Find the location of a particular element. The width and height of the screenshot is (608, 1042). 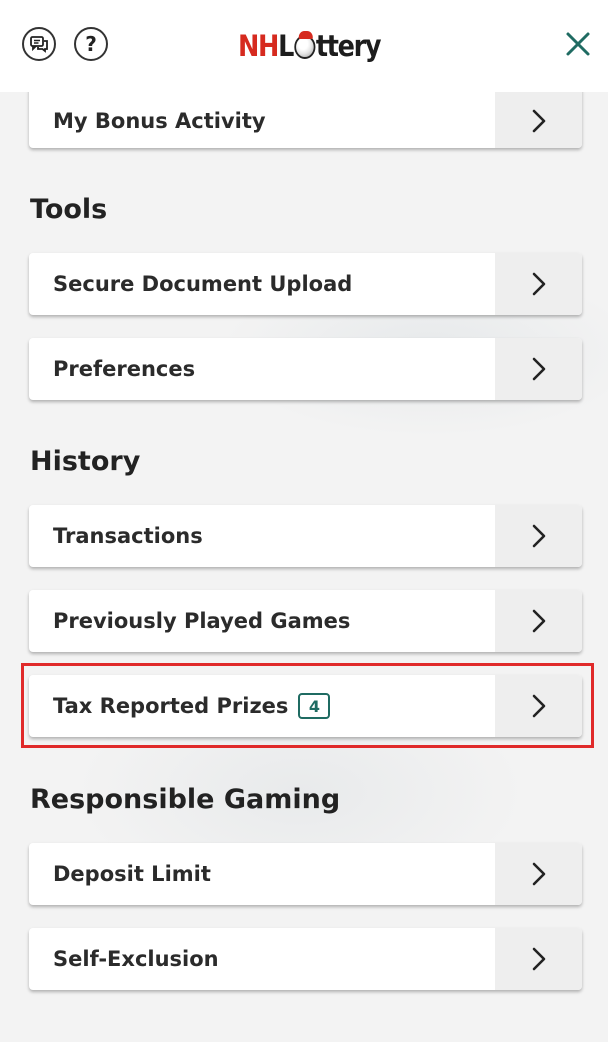

menu-item-secure-document-upload: Secure Document Upload is located at coordinates (305, 284).